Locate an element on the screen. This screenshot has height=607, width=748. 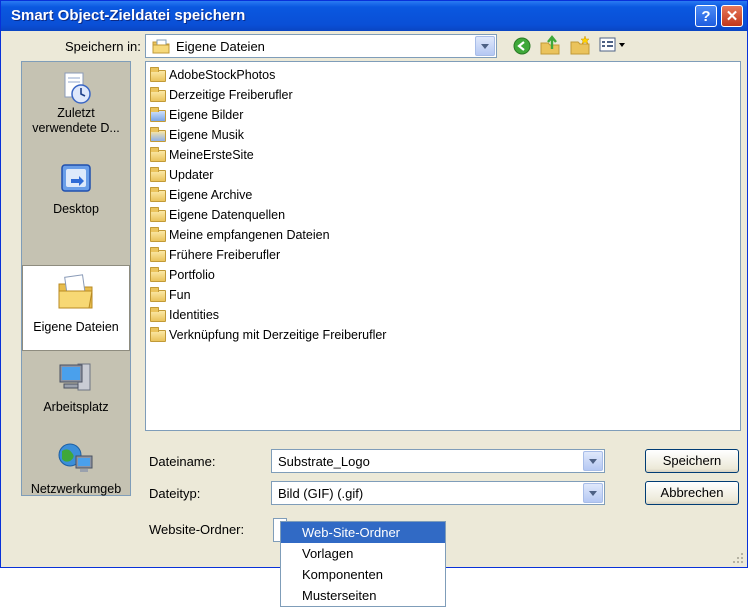
list-item: Identities is located at coordinates (184, 315).